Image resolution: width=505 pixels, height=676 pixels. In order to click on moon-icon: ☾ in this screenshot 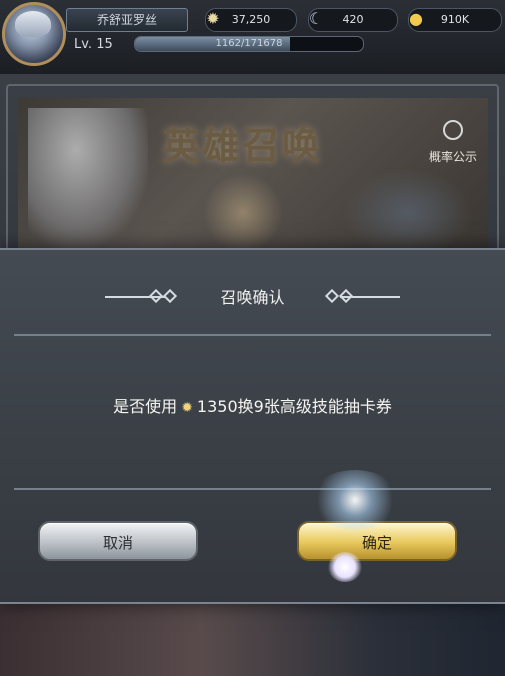, I will do `click(316, 18)`.